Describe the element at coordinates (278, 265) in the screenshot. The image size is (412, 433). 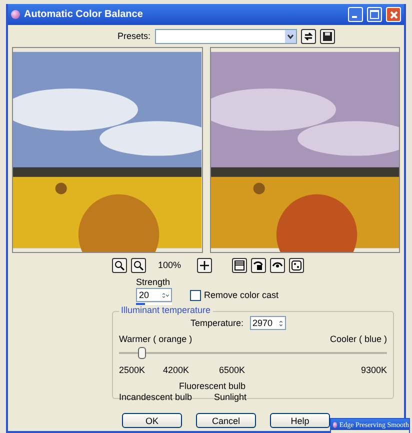
I see `redo-button` at that location.